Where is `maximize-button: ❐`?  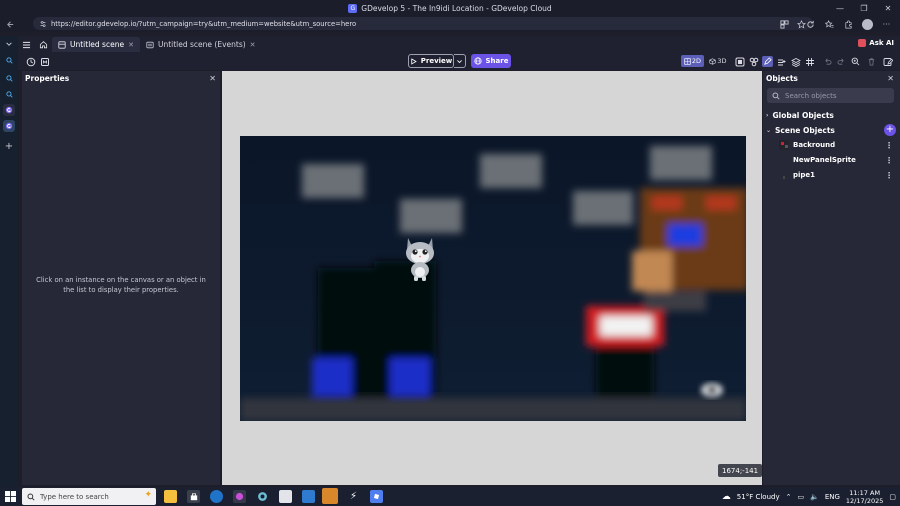 maximize-button: ❐ is located at coordinates (864, 8).